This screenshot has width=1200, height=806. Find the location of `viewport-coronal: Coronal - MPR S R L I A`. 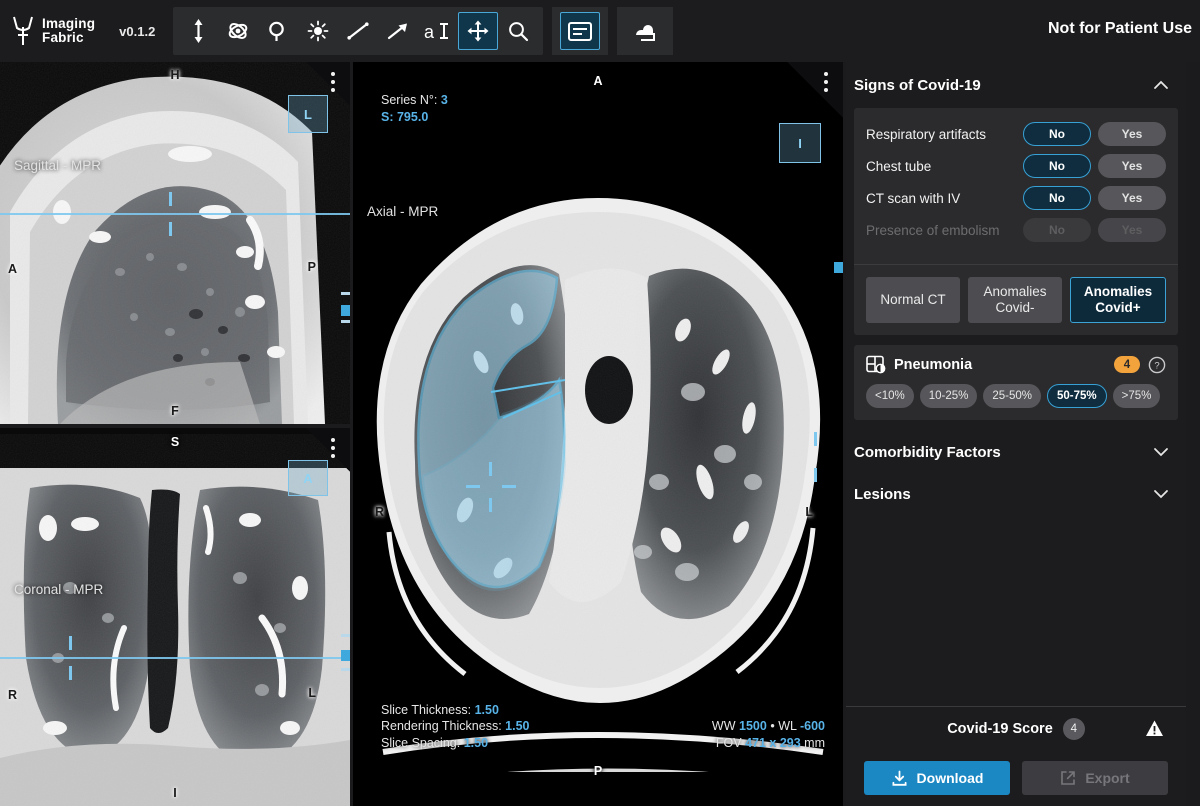

viewport-coronal: Coronal - MPR S R L I A is located at coordinates (175, 617).